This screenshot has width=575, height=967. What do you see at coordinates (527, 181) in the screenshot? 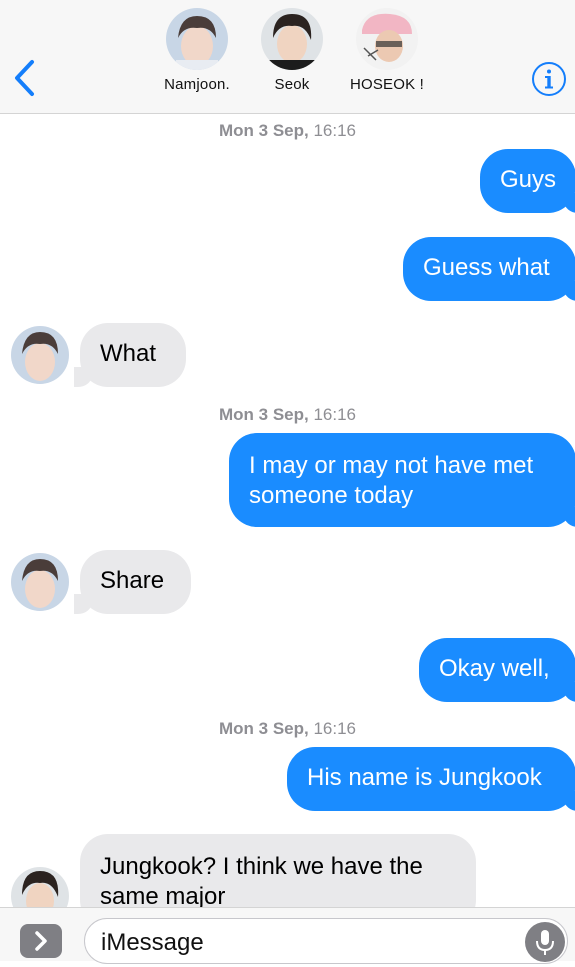
I see `outgoing-message: Guys` at bounding box center [527, 181].